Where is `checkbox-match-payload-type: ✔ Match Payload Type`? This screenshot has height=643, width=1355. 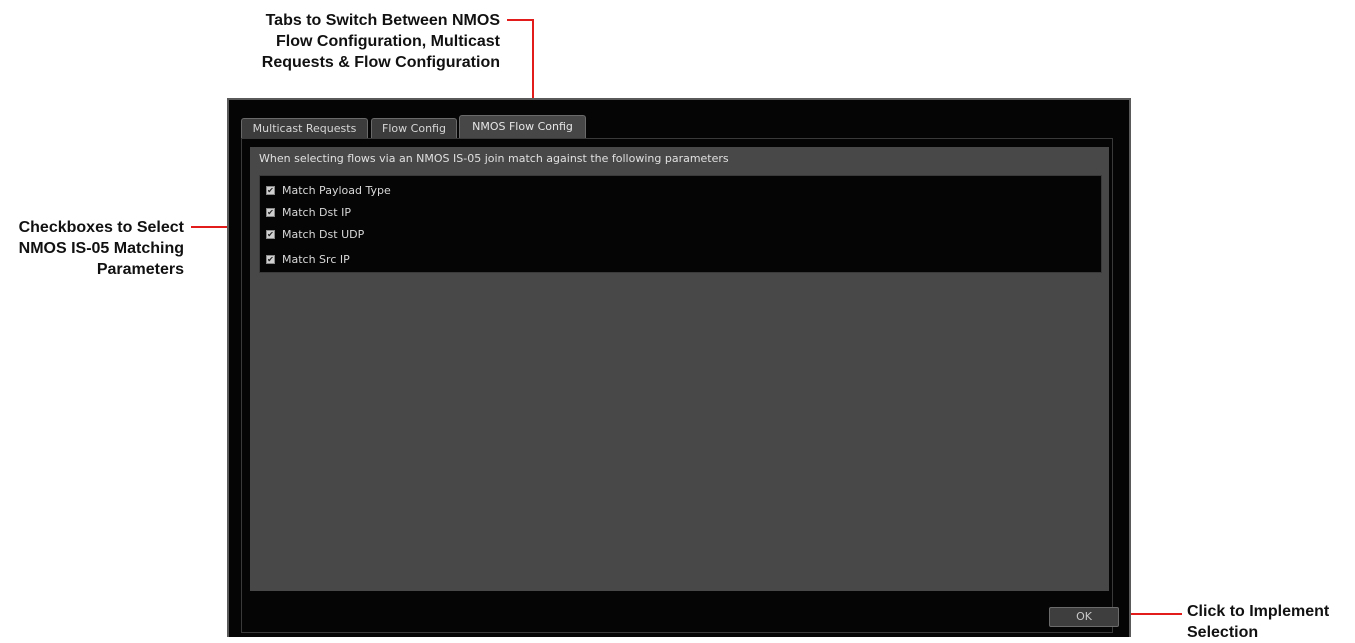 checkbox-match-payload-type: ✔ Match Payload Type is located at coordinates (328, 190).